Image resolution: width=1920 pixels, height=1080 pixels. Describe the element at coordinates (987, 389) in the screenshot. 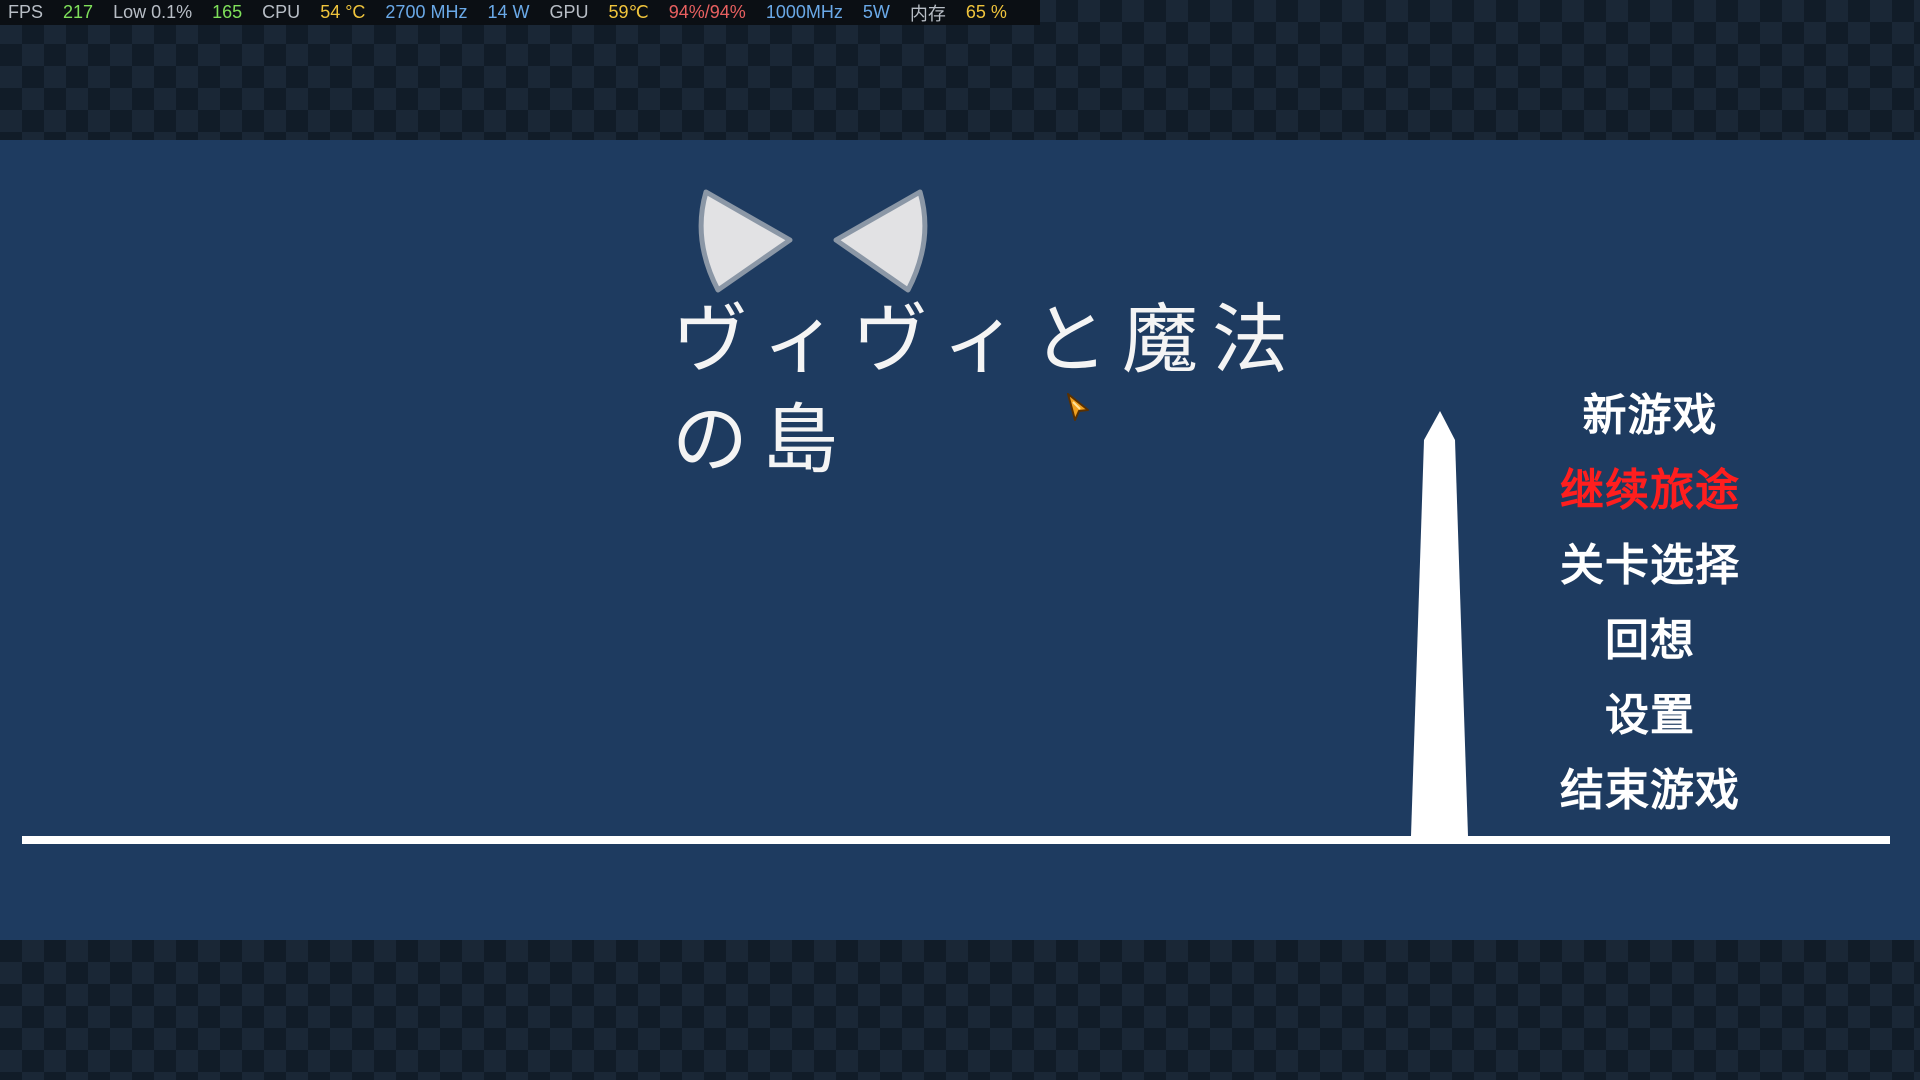

I see `game-title: ヴィヴィと魔法の島` at that location.